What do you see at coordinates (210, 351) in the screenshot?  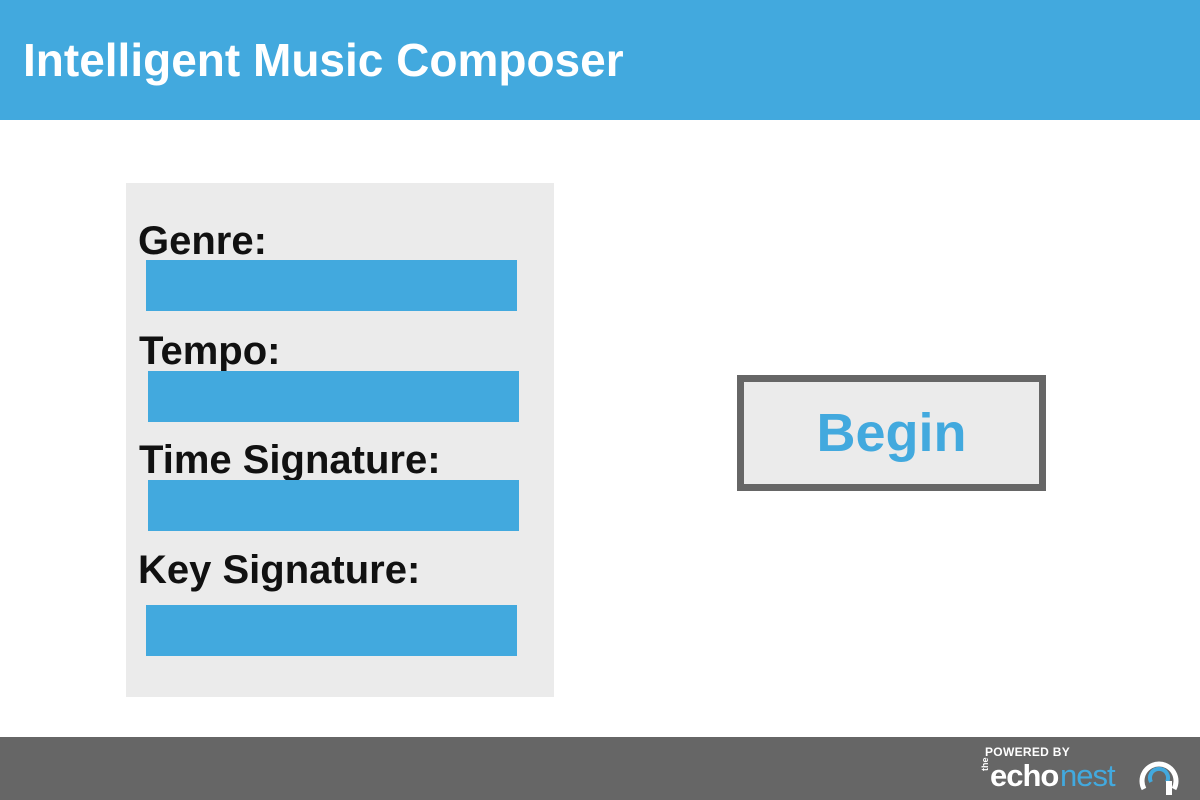 I see `tempo-label: Tempo:` at bounding box center [210, 351].